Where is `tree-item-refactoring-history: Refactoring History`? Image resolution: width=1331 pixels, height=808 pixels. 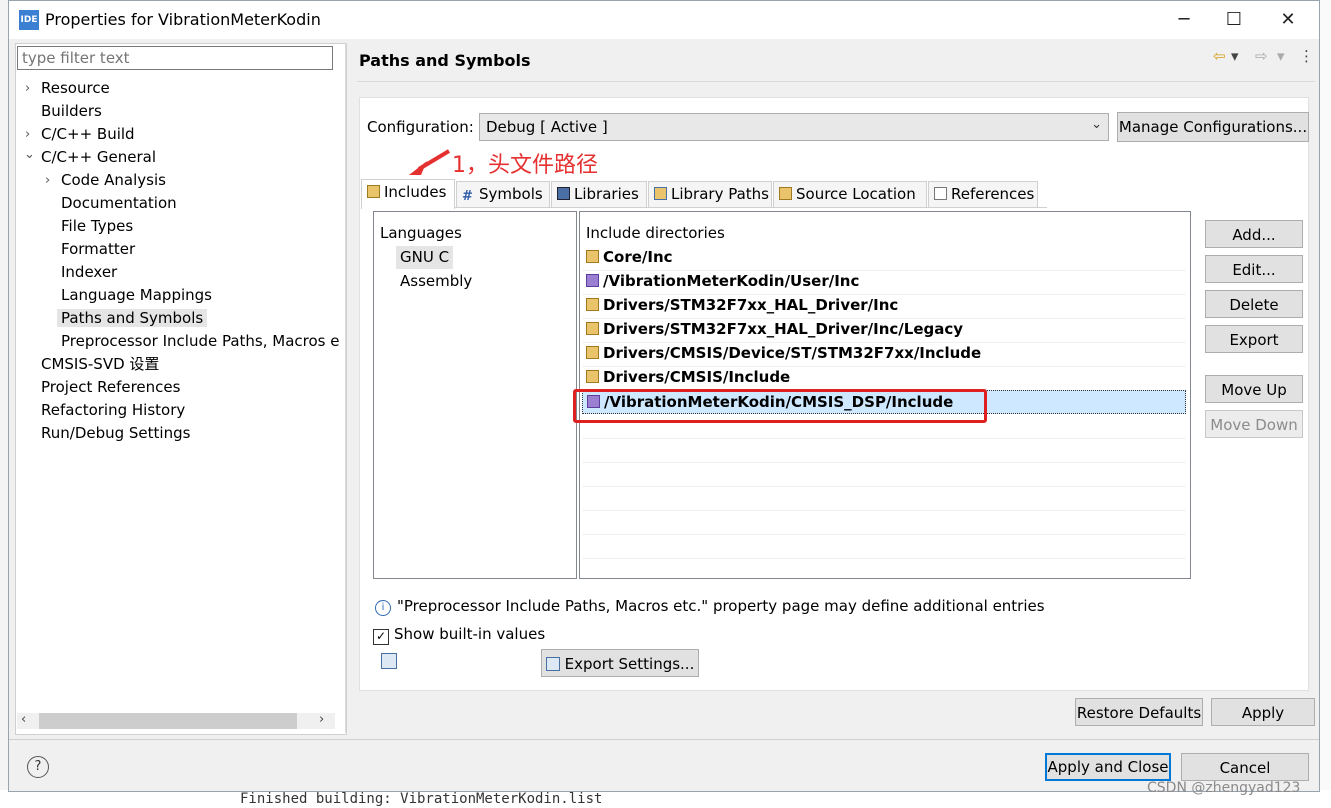
tree-item-refactoring-history: Refactoring History is located at coordinates (183, 410).